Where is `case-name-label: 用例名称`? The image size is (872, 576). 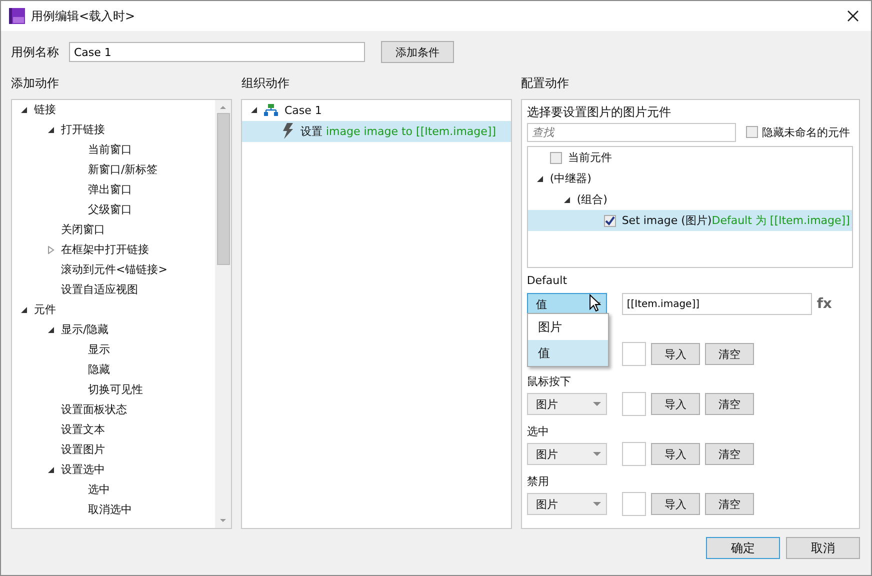
case-name-label: 用例名称 is located at coordinates (35, 52).